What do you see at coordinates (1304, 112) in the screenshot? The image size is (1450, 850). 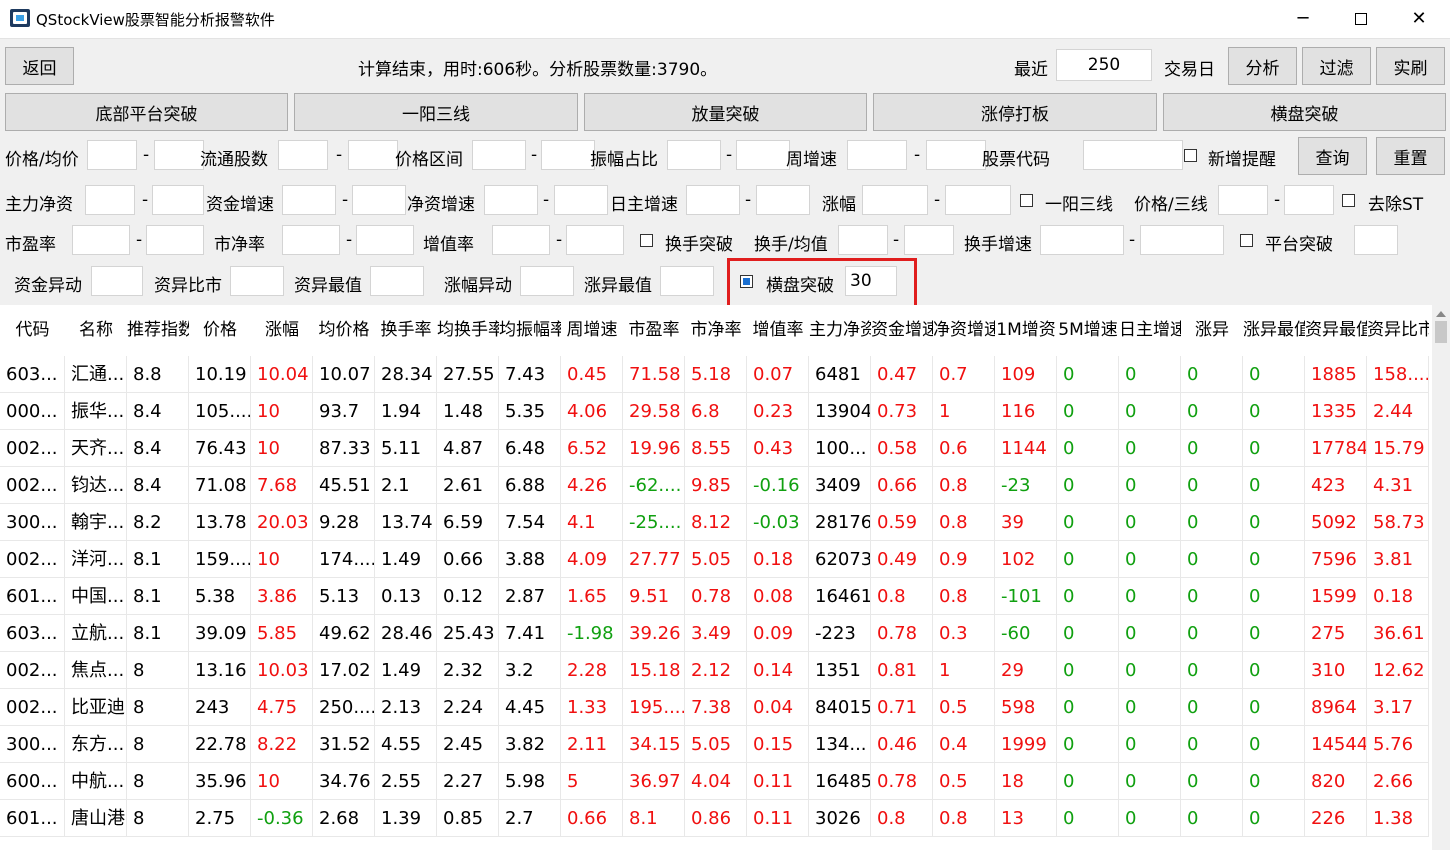 I see `strategy-sideways-button: 横盘突破` at bounding box center [1304, 112].